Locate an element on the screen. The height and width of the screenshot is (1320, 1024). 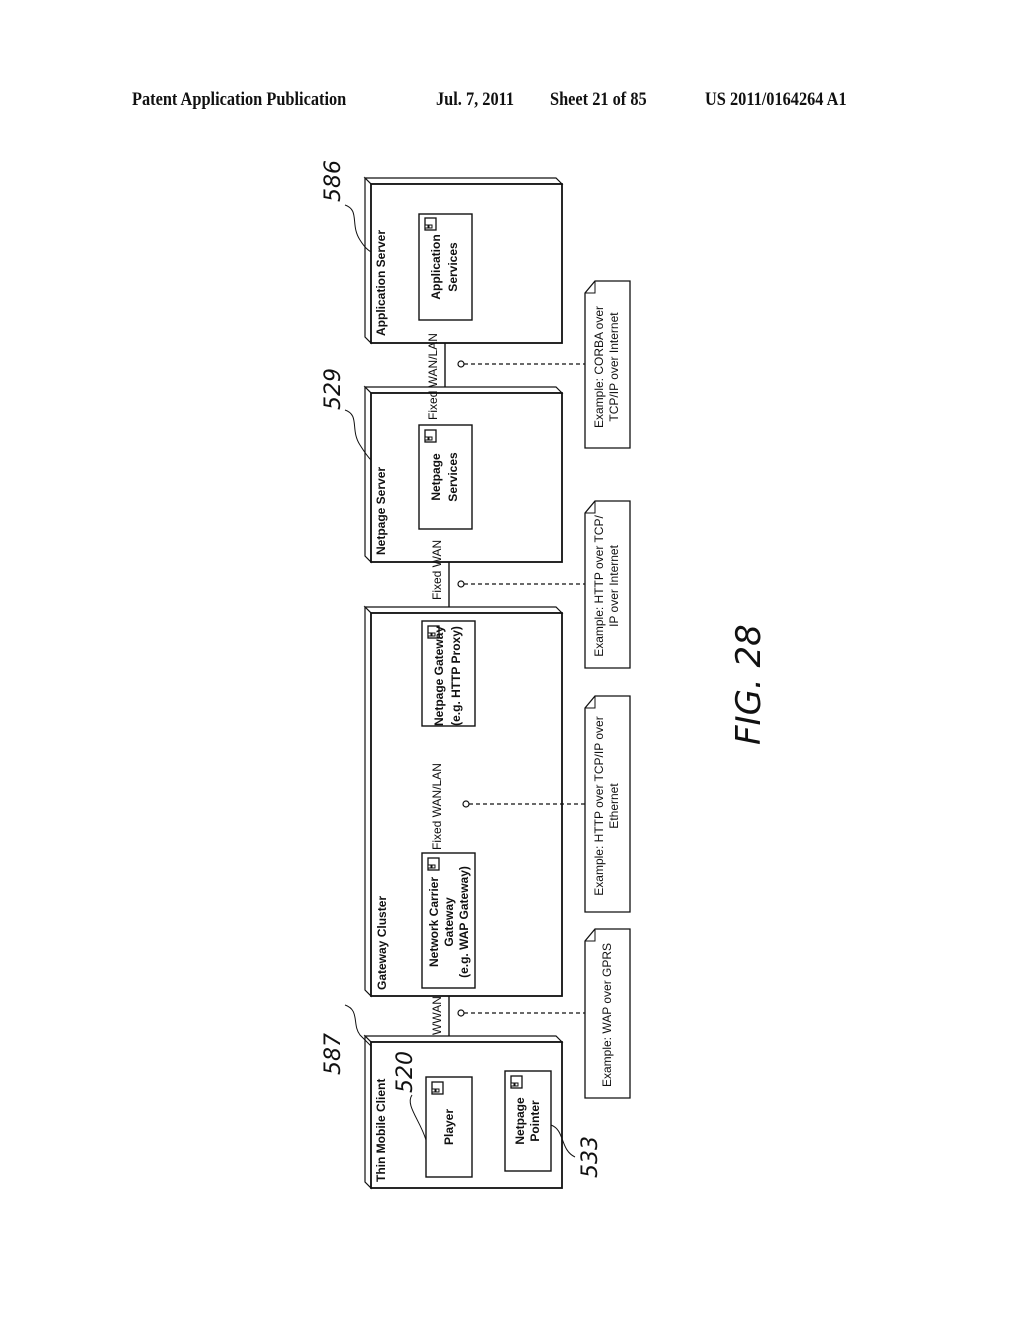
note-text-line-1: Example: CORBA over is located at coordinates (599, 367).